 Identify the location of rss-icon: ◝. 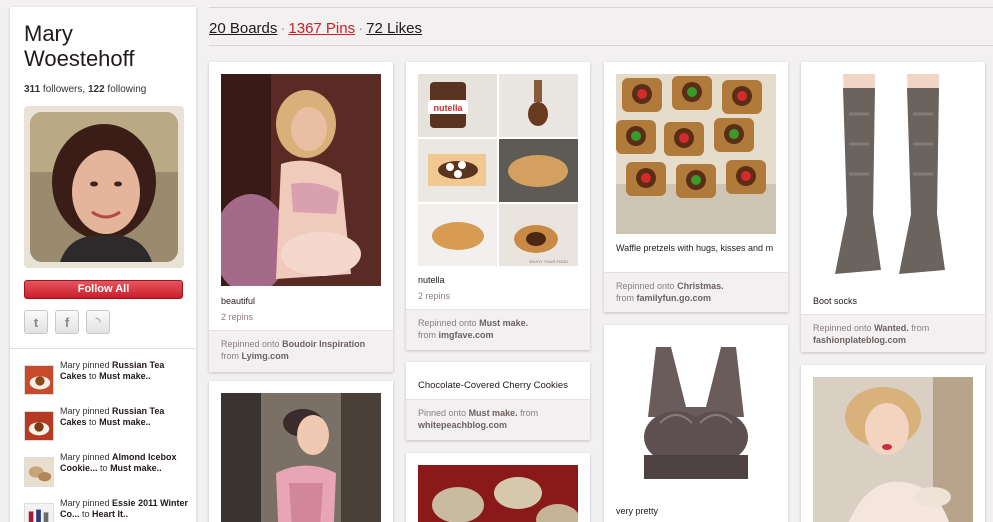
(98, 322).